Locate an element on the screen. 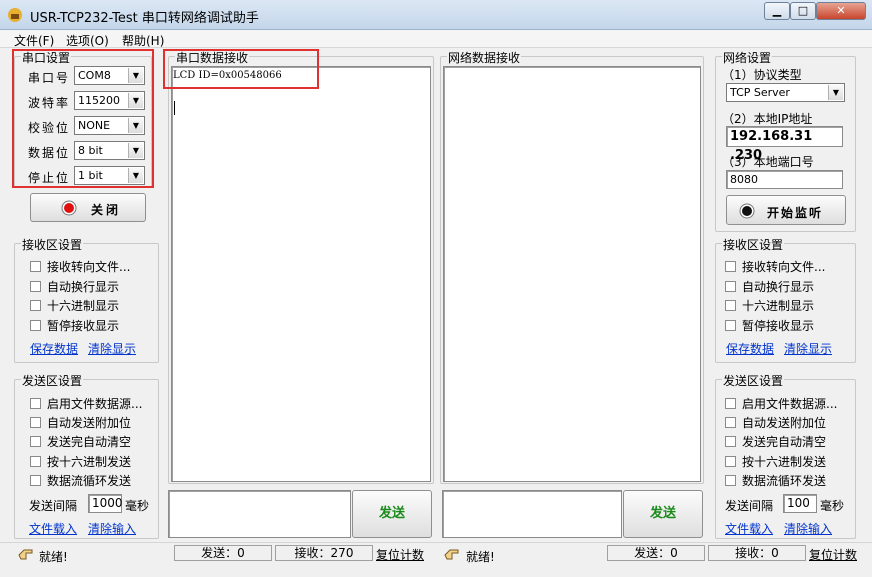  serial-send-input is located at coordinates (259, 514).